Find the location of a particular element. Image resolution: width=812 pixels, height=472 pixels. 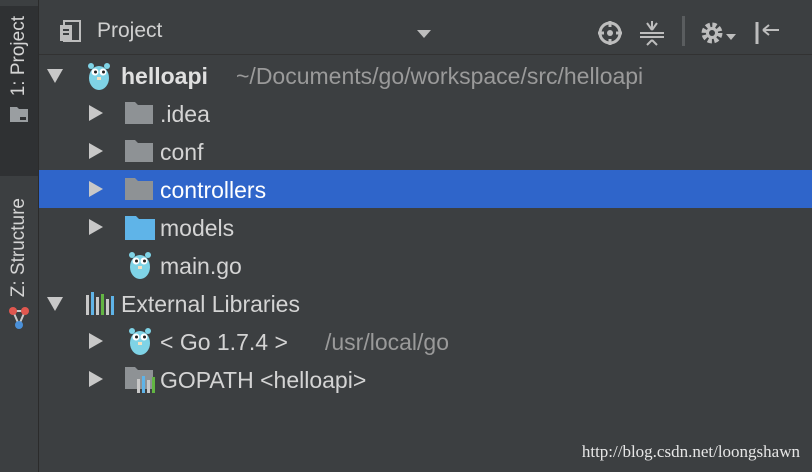

root-project-path: ~/Documents/go/workspace/src/helloapi is located at coordinates (440, 76).